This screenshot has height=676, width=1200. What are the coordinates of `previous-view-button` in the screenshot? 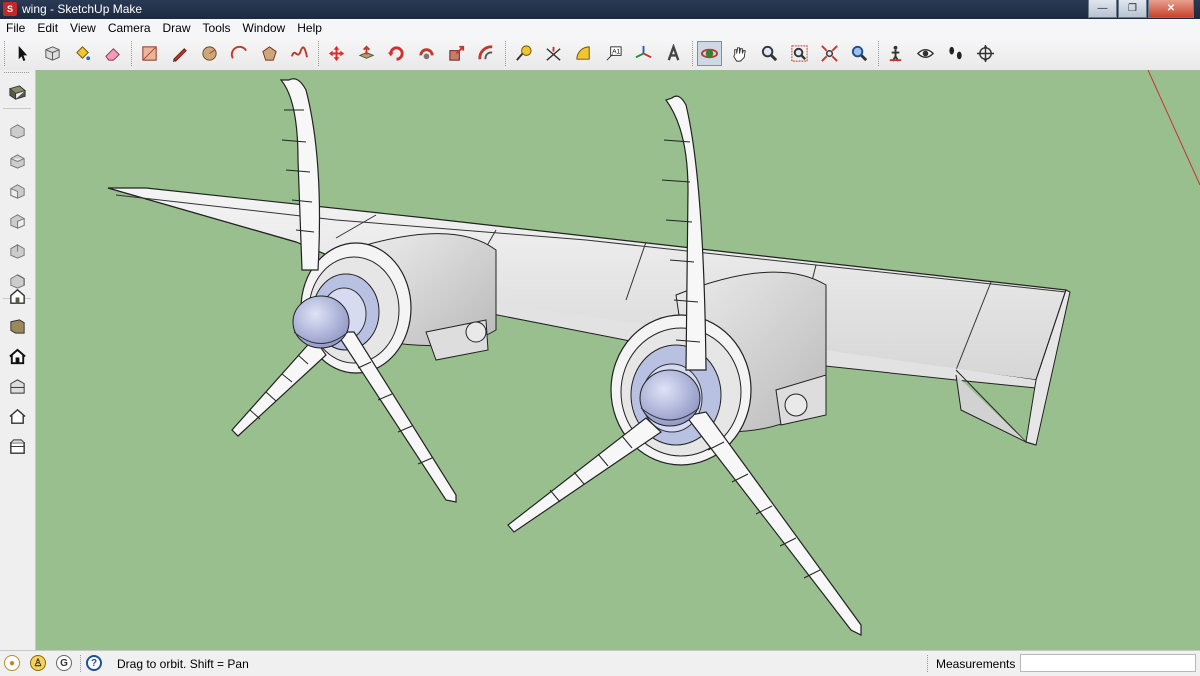 It's located at (859, 53).